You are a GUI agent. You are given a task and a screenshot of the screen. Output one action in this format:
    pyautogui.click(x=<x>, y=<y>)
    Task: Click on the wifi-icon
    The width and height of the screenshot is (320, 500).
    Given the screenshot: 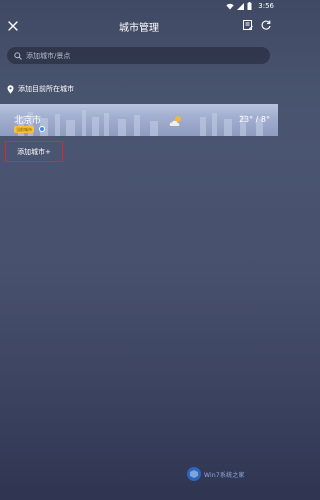 What is the action you would take?
    pyautogui.click(x=230, y=6)
    